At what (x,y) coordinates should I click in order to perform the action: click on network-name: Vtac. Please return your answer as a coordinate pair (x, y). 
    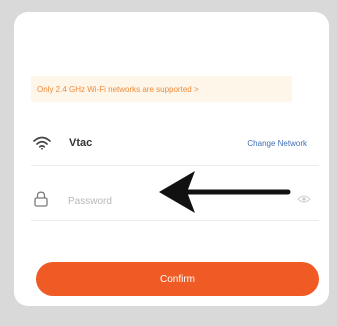
    Looking at the image, I should click on (81, 143).